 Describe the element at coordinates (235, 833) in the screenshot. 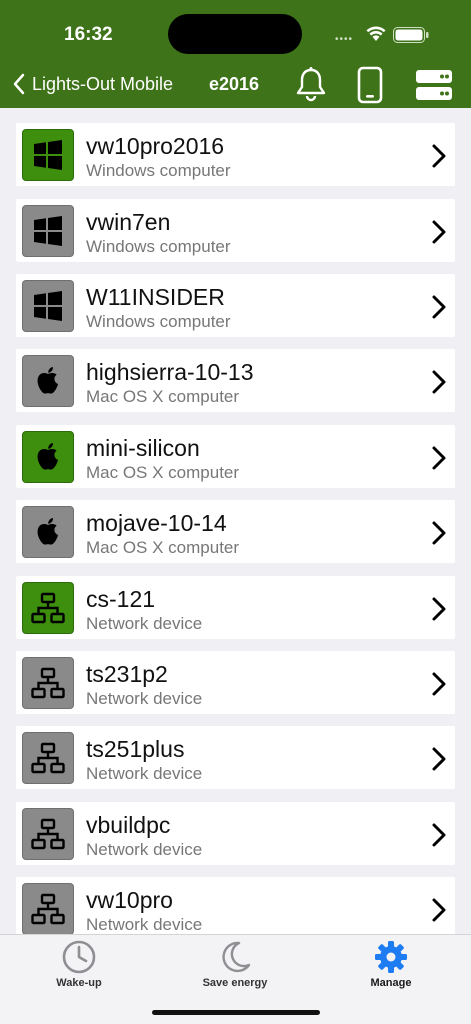

I see `list-item: vbuildpc Network device` at that location.